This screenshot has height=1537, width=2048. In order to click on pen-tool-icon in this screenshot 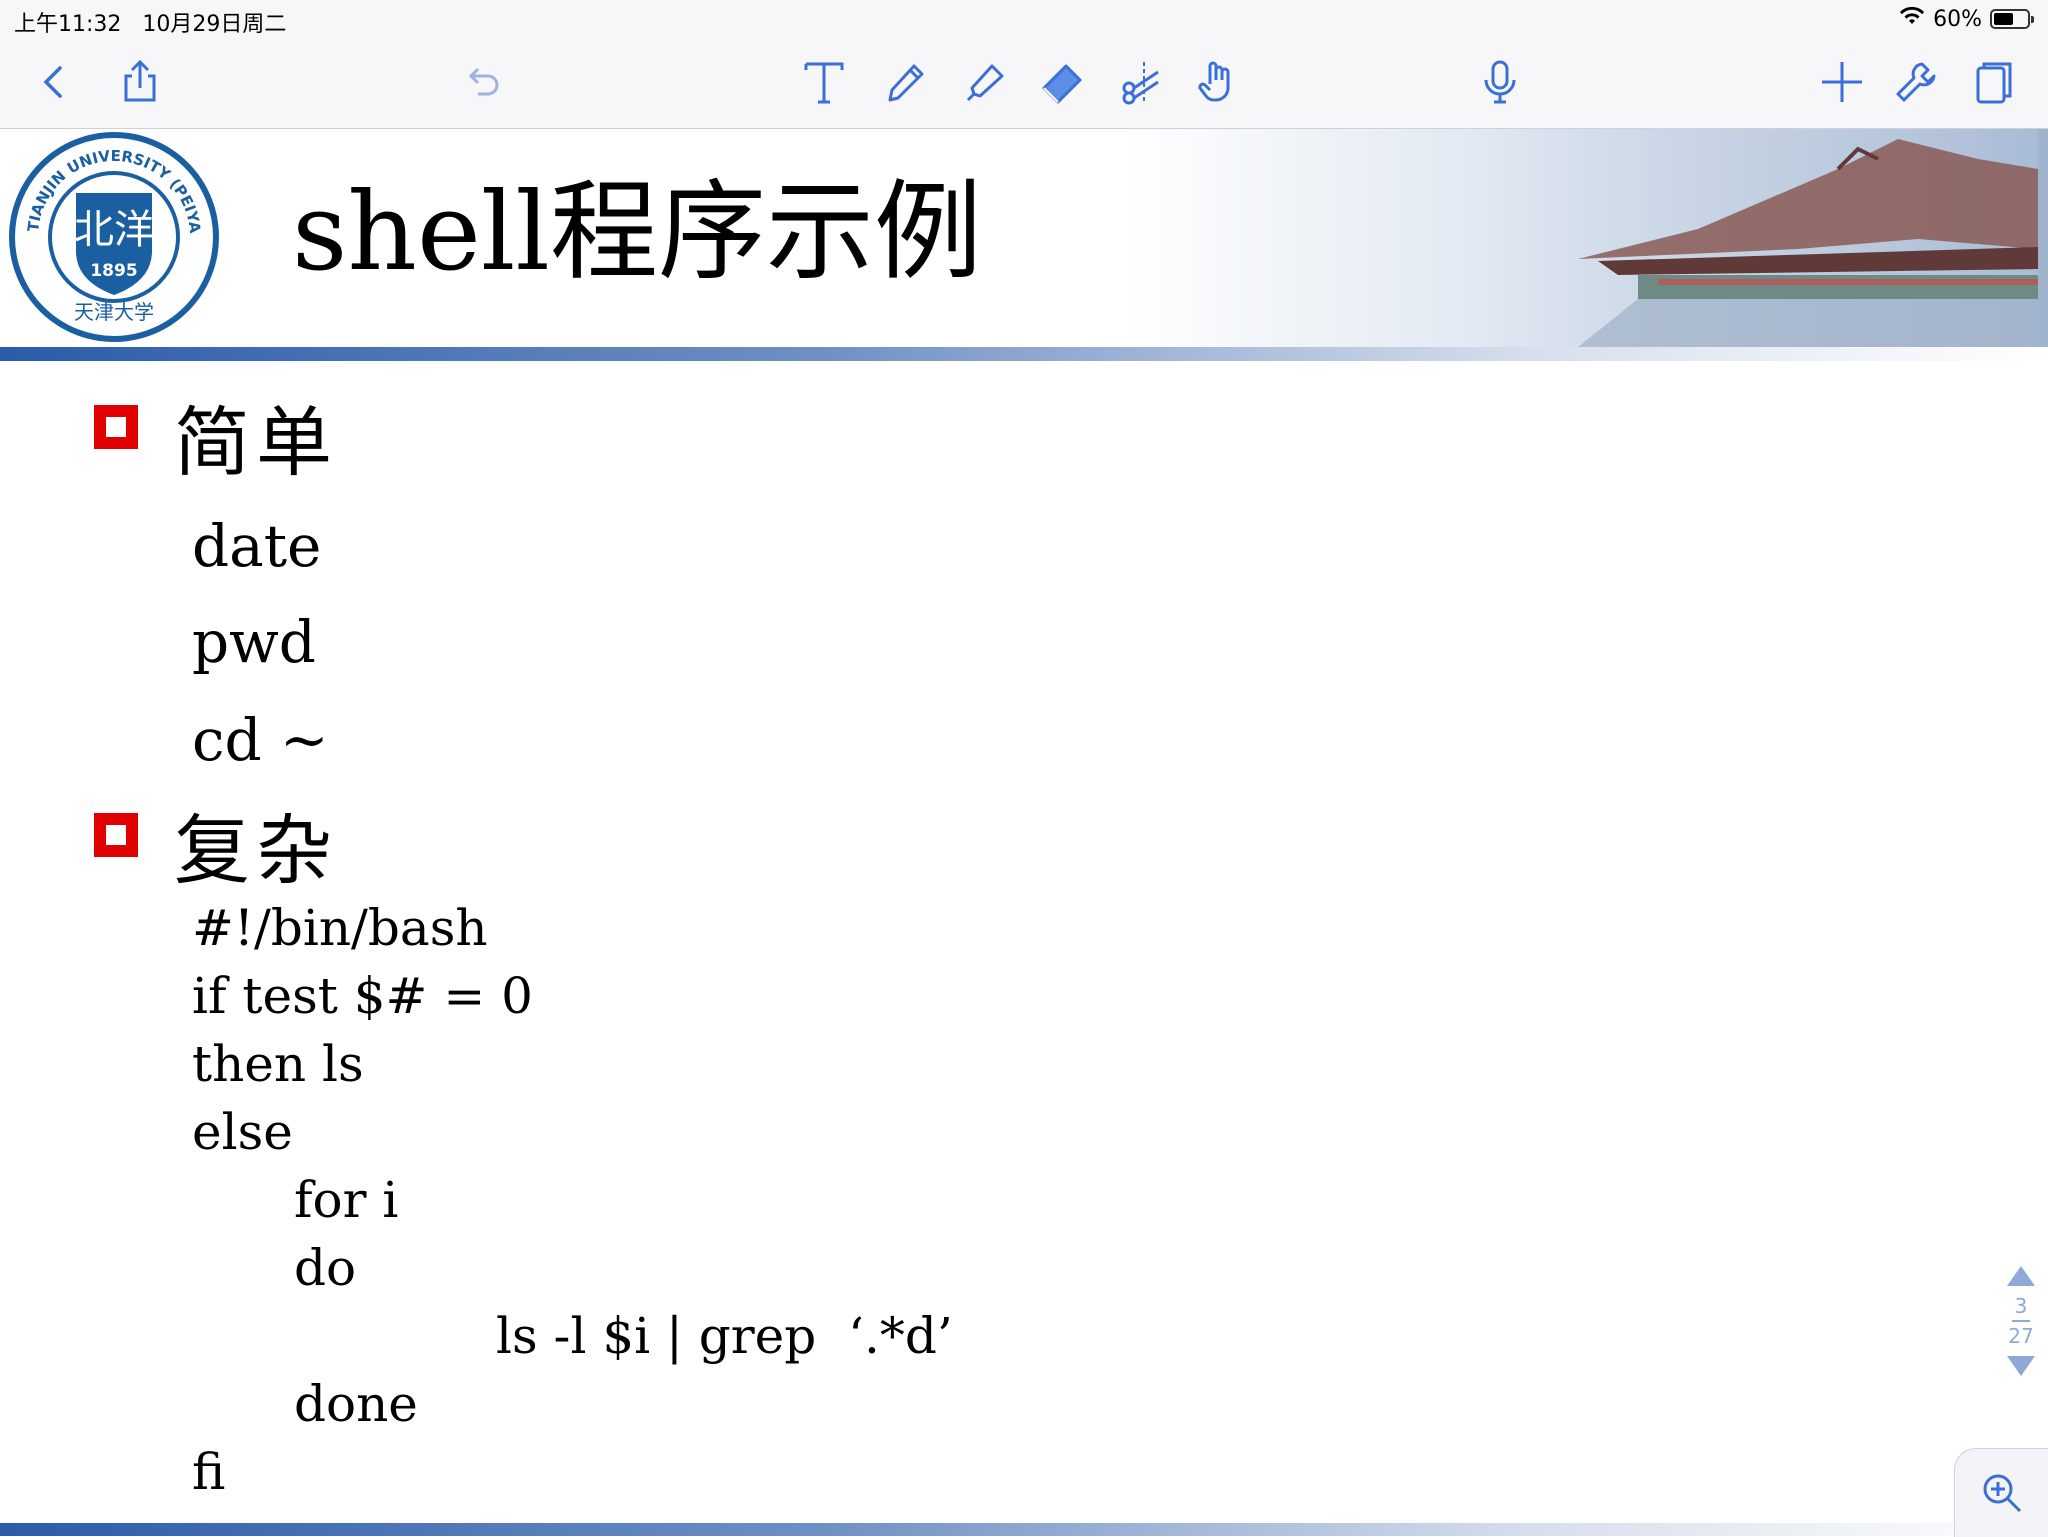, I will do `click(904, 82)`.